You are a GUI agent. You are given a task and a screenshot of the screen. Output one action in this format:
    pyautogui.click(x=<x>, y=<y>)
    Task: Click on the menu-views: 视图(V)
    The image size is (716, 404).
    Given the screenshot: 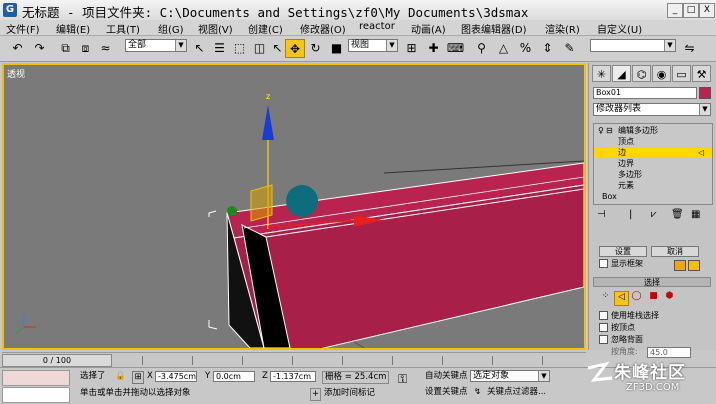 What is the action you would take?
    pyautogui.click(x=215, y=28)
    